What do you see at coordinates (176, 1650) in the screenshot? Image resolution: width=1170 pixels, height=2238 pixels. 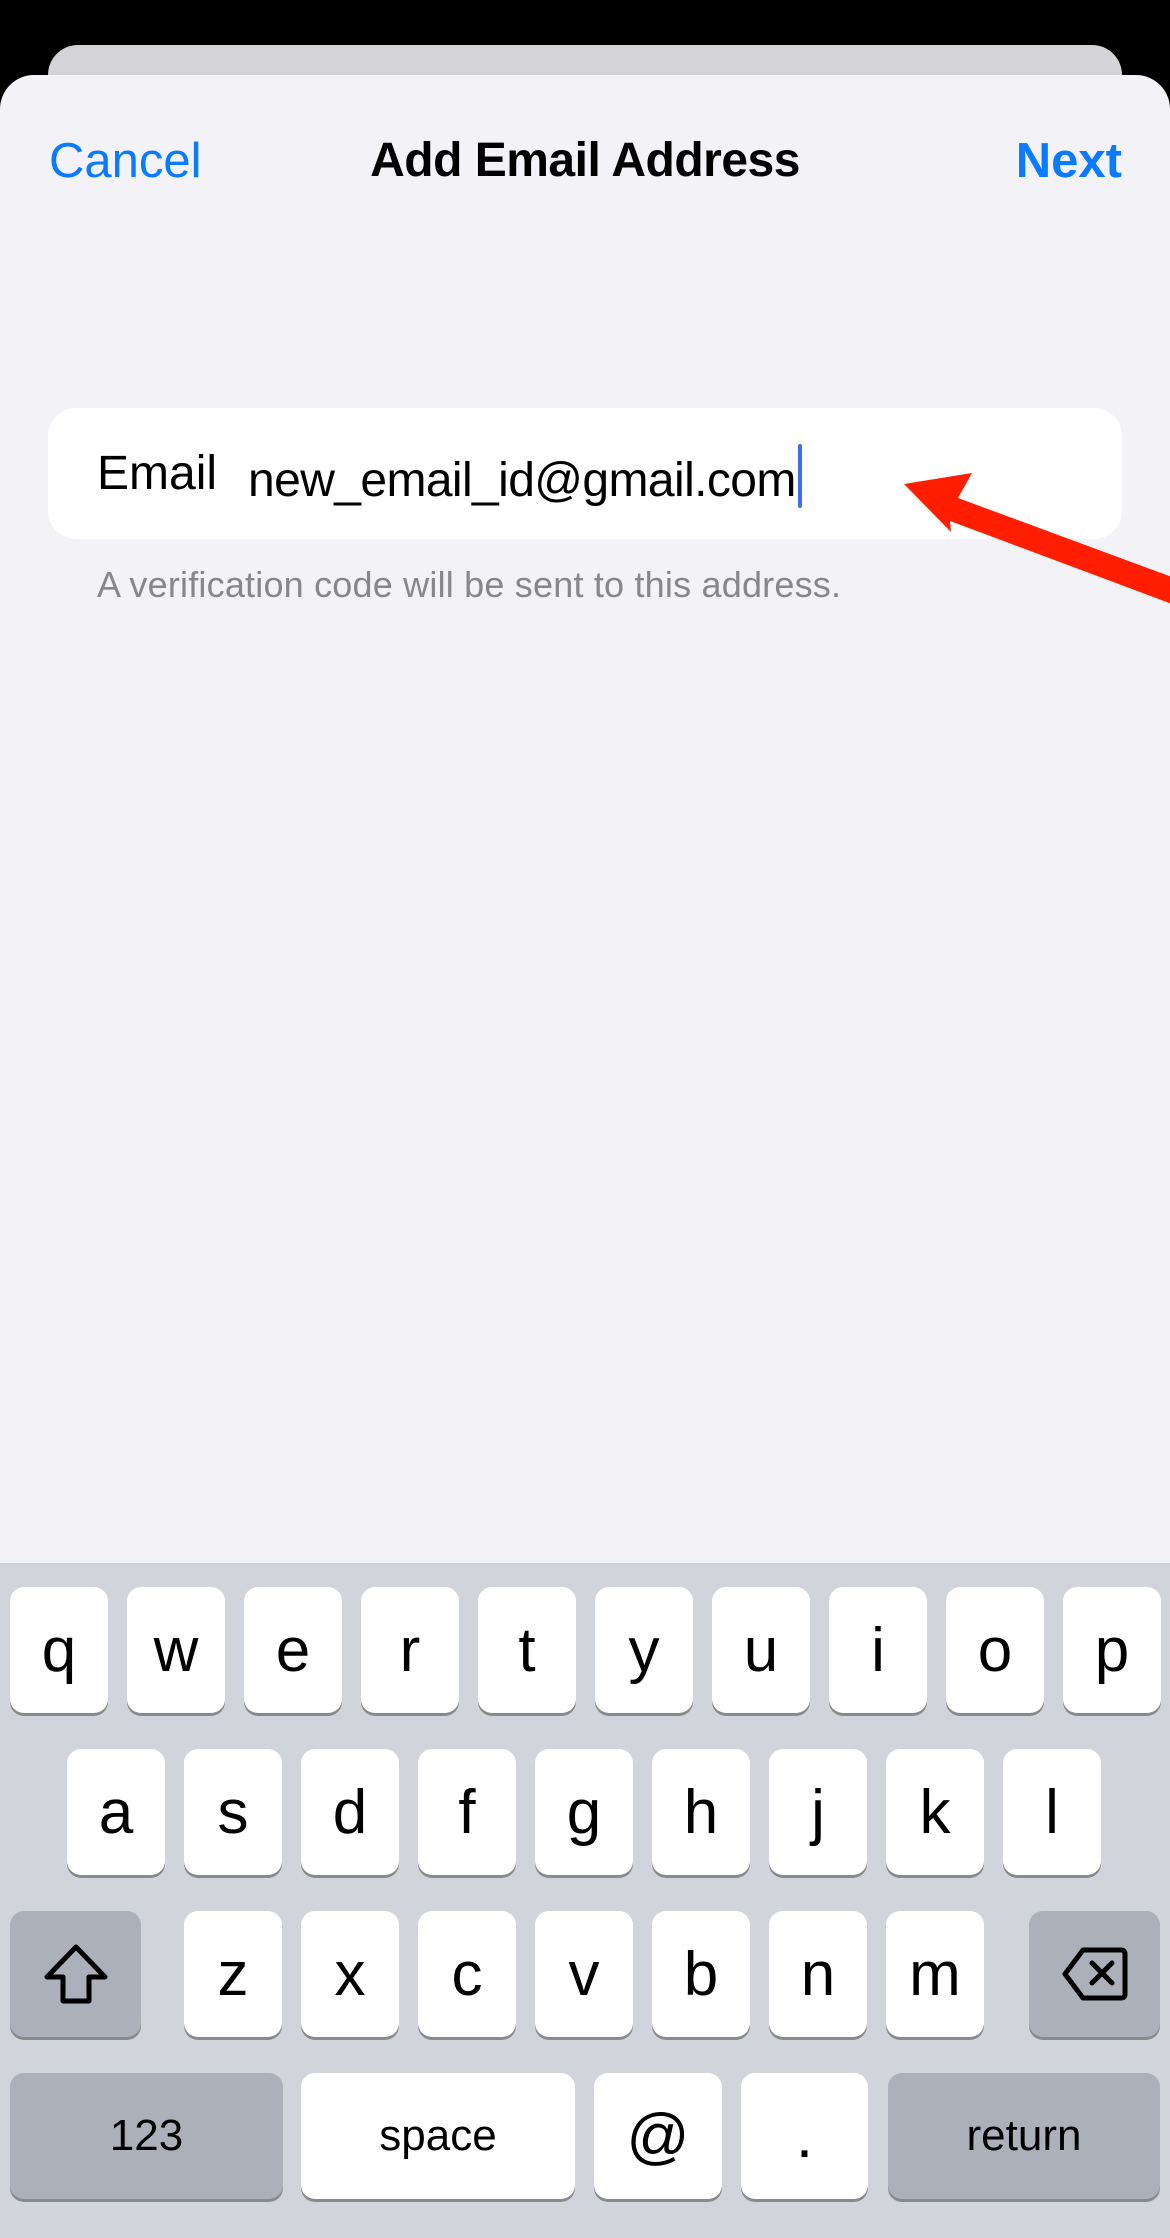 I see `key-w: w` at bounding box center [176, 1650].